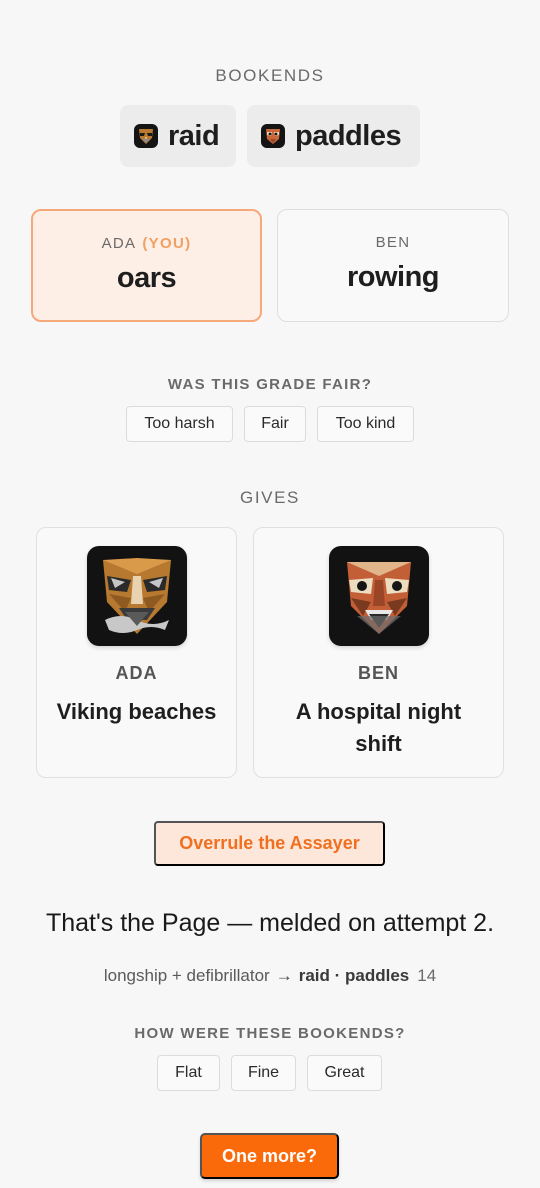 This screenshot has width=540, height=1188. Describe the element at coordinates (194, 135) in the screenshot. I see `bookend-word: raid` at that location.